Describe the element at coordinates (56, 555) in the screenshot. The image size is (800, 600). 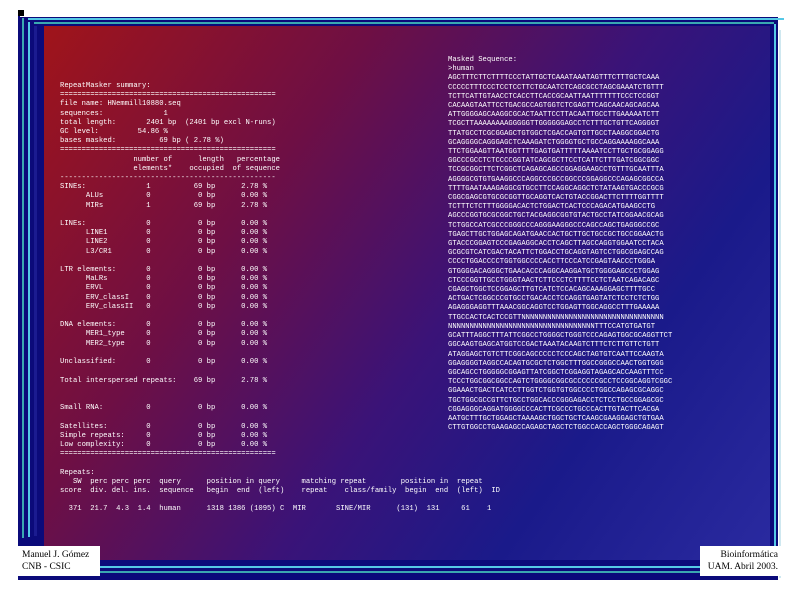
I see `author-name: Manuel J. Gómez` at that location.